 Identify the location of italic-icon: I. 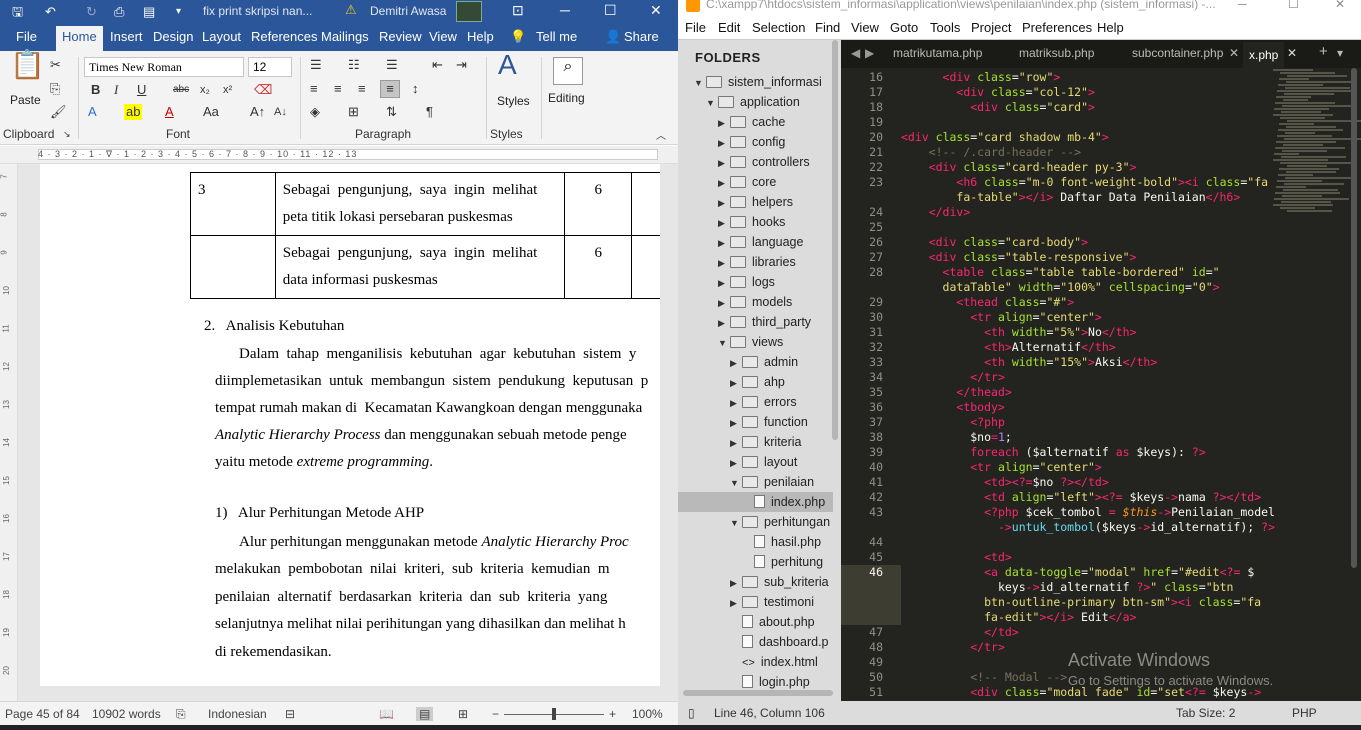
(116, 90).